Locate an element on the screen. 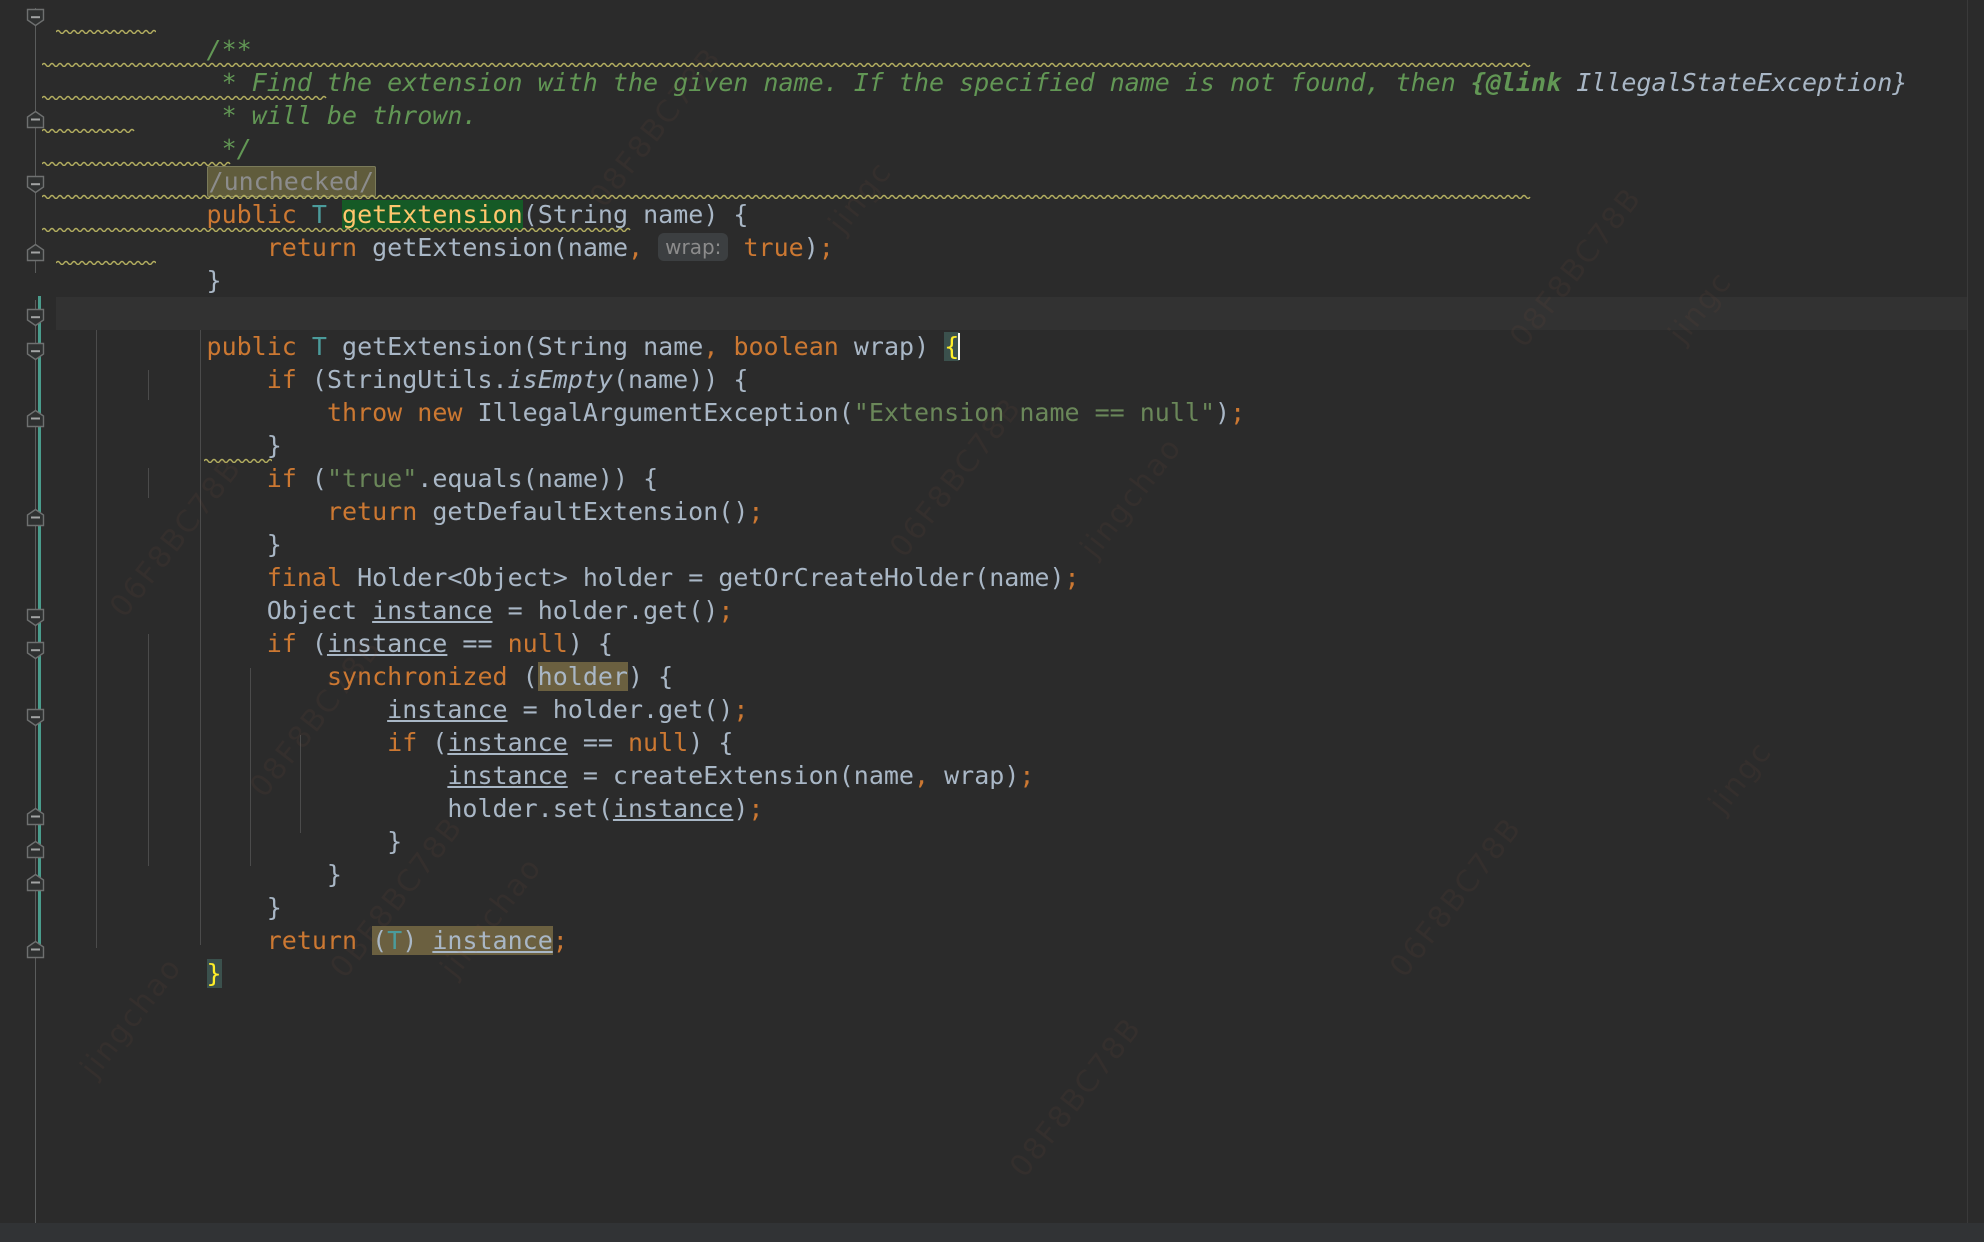 Image resolution: width=1984 pixels, height=1242 pixels. editor-bottom-strip is located at coordinates (992, 1232).